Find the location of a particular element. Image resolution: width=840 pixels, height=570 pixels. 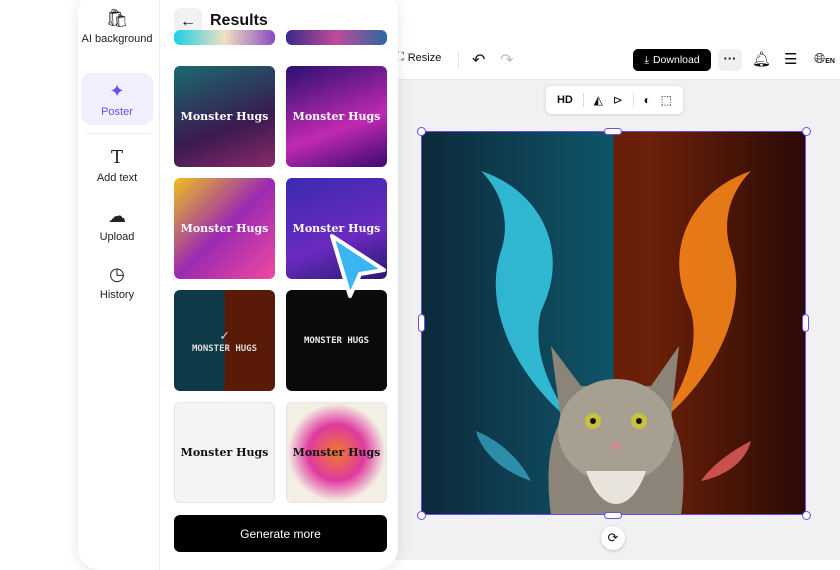

language-label: EN is located at coordinates (830, 61).